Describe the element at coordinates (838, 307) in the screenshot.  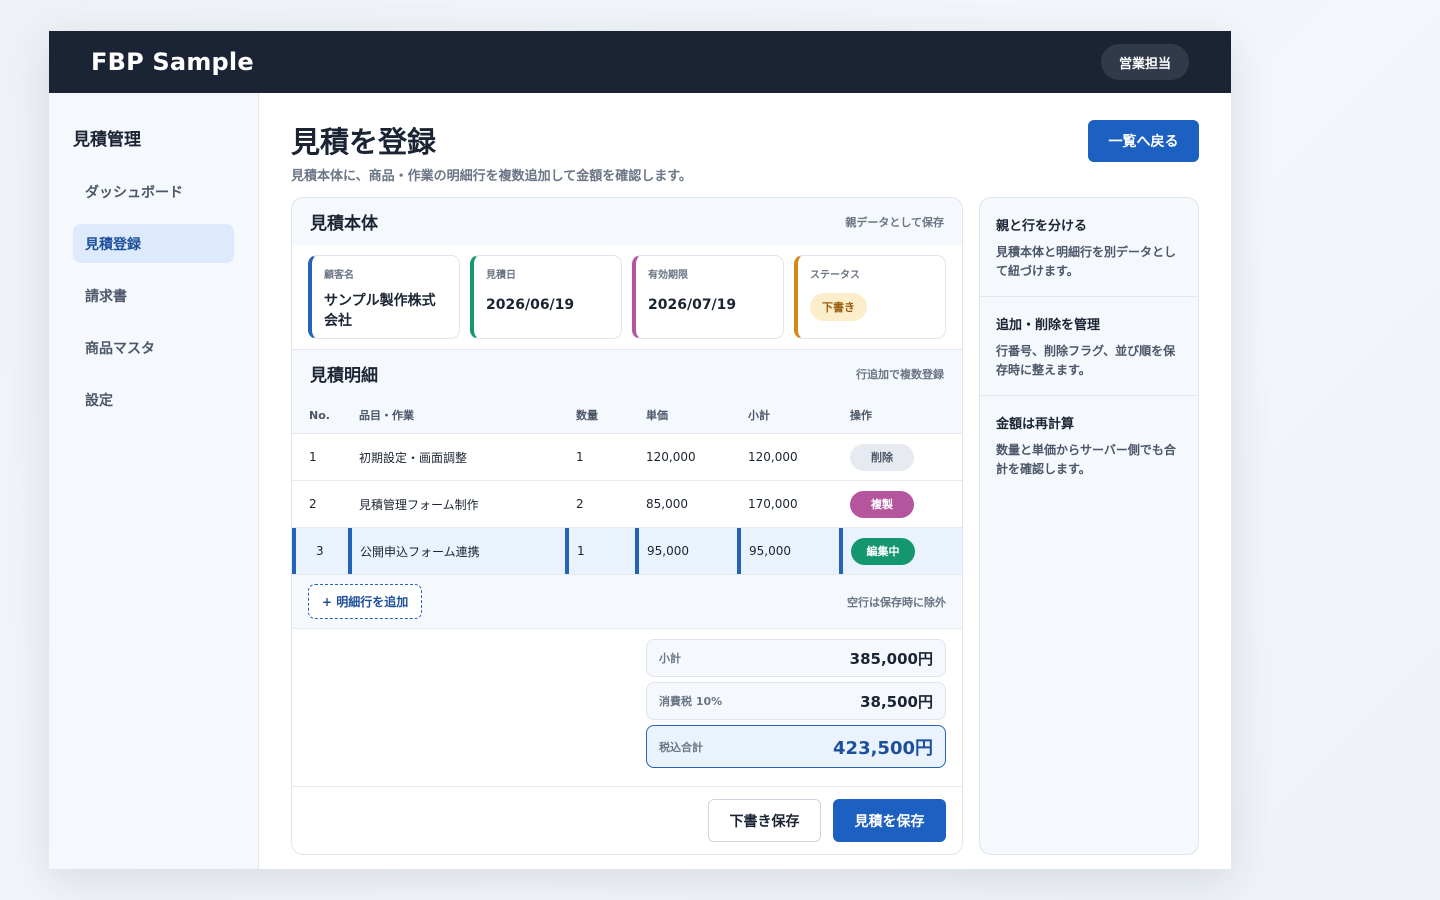
I see `status-badge: 下書き` at that location.